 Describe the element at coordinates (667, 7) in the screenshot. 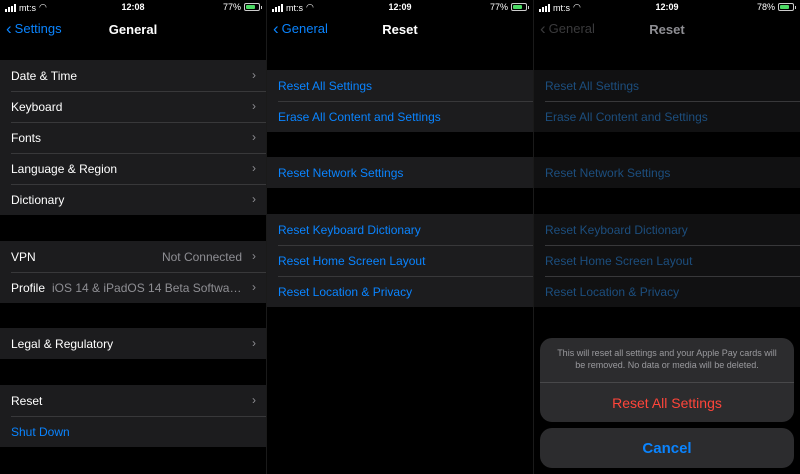

I see `status-bar: mt:s ◠ 12:09 78%` at that location.